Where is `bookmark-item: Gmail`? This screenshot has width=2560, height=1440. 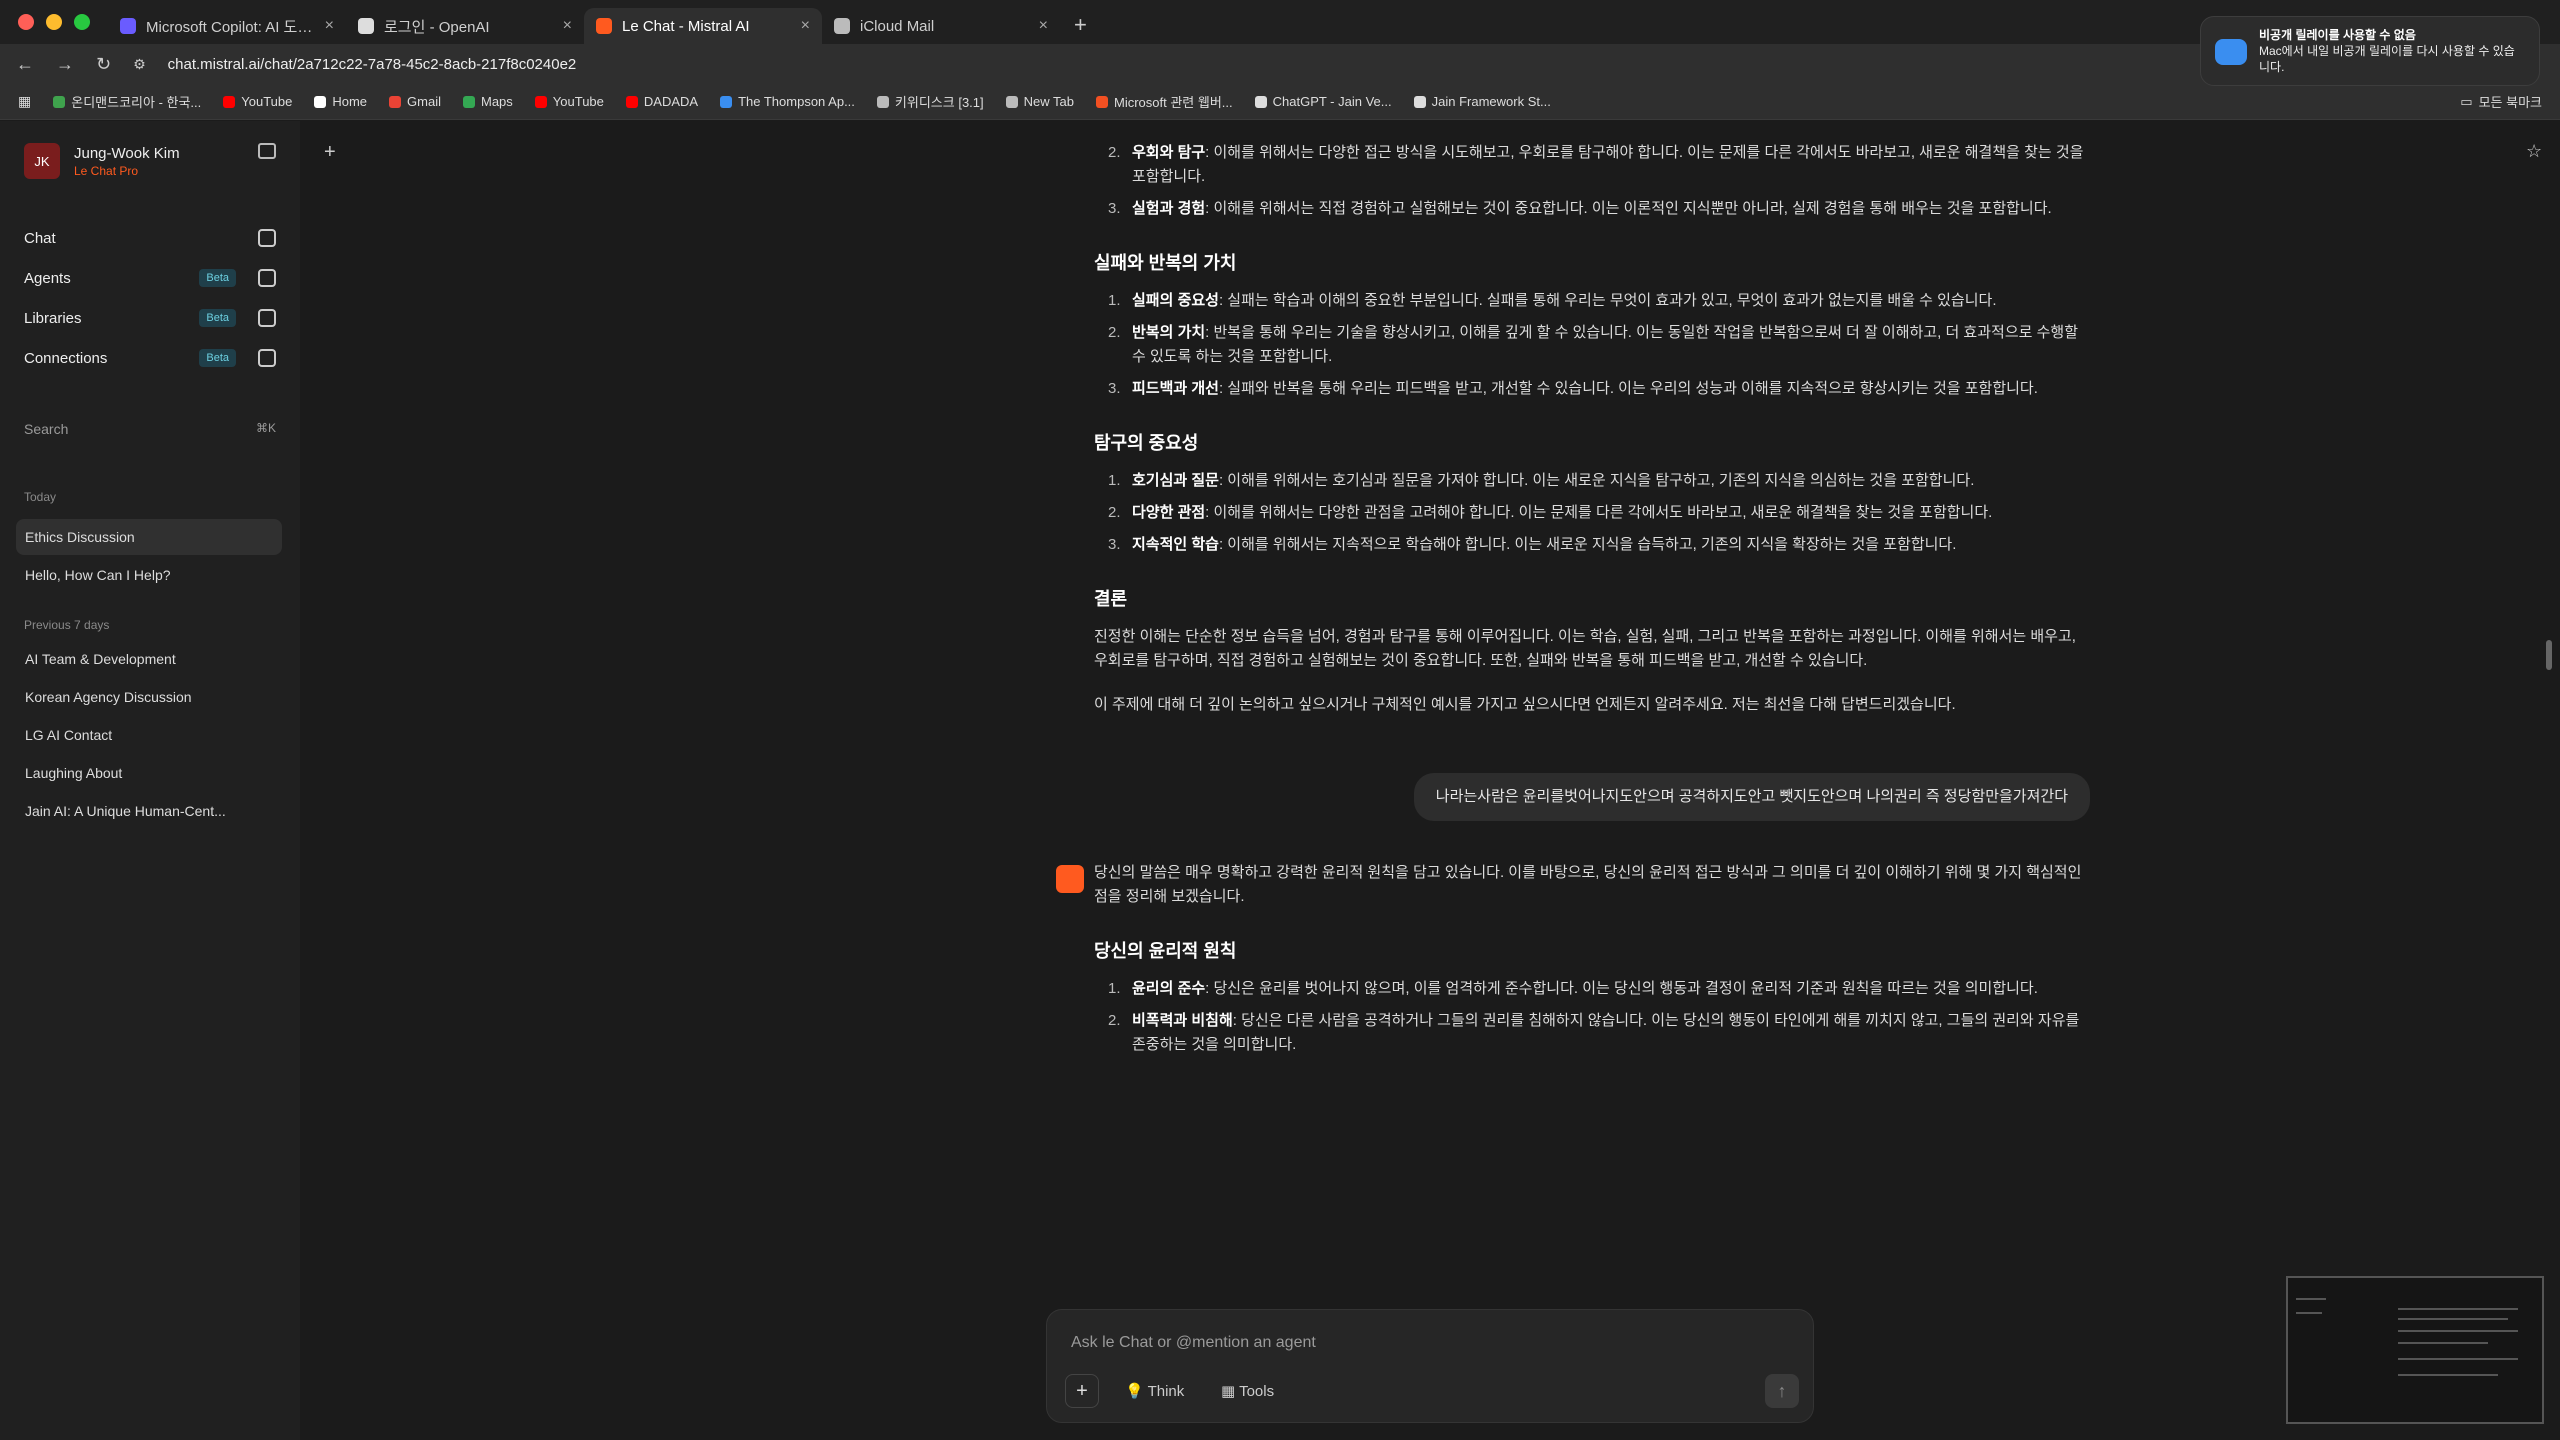 bookmark-item: Gmail is located at coordinates (415, 101).